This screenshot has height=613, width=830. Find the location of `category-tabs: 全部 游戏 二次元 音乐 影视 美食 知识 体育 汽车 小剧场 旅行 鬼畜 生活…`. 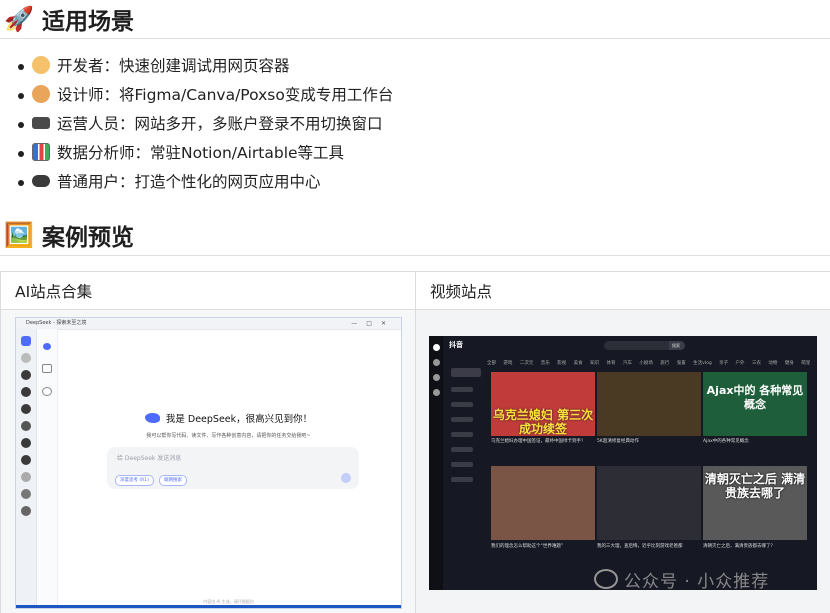

category-tabs: 全部 游戏 二次元 音乐 影视 美食 知识 体育 汽车 小剧场 旅行 鬼畜 生活… is located at coordinates (652, 363).